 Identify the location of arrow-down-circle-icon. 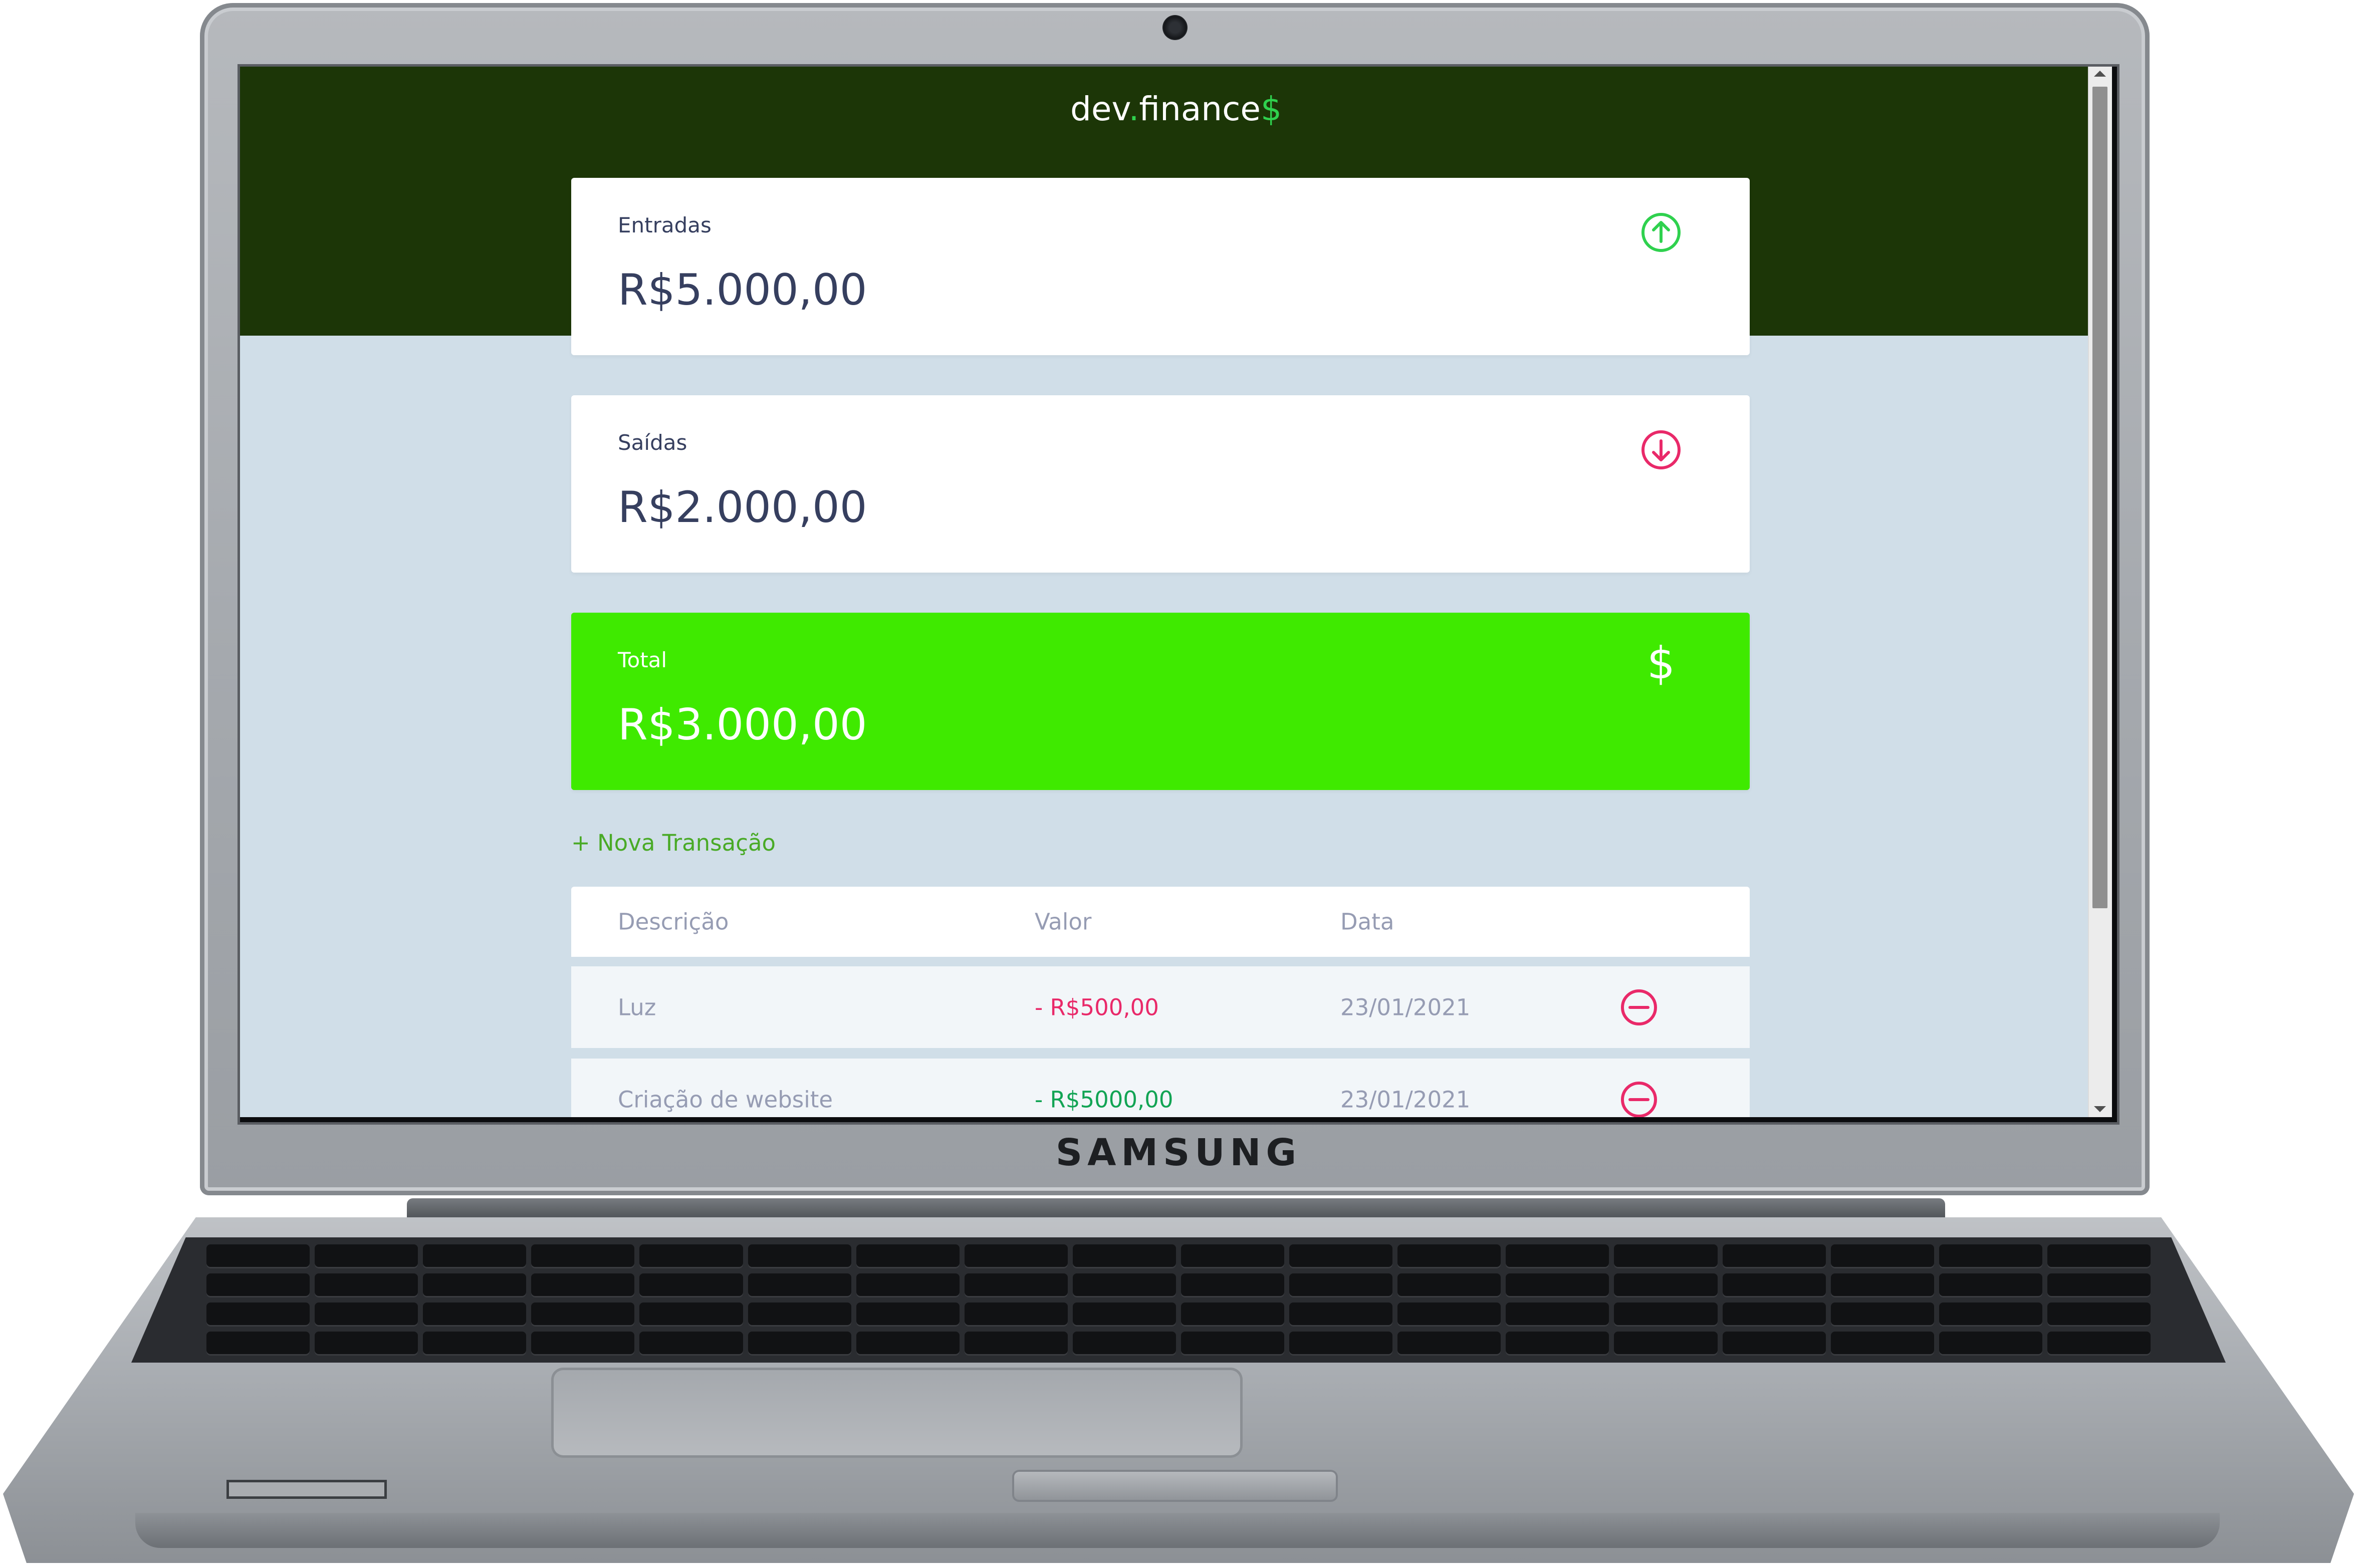
(1661, 449).